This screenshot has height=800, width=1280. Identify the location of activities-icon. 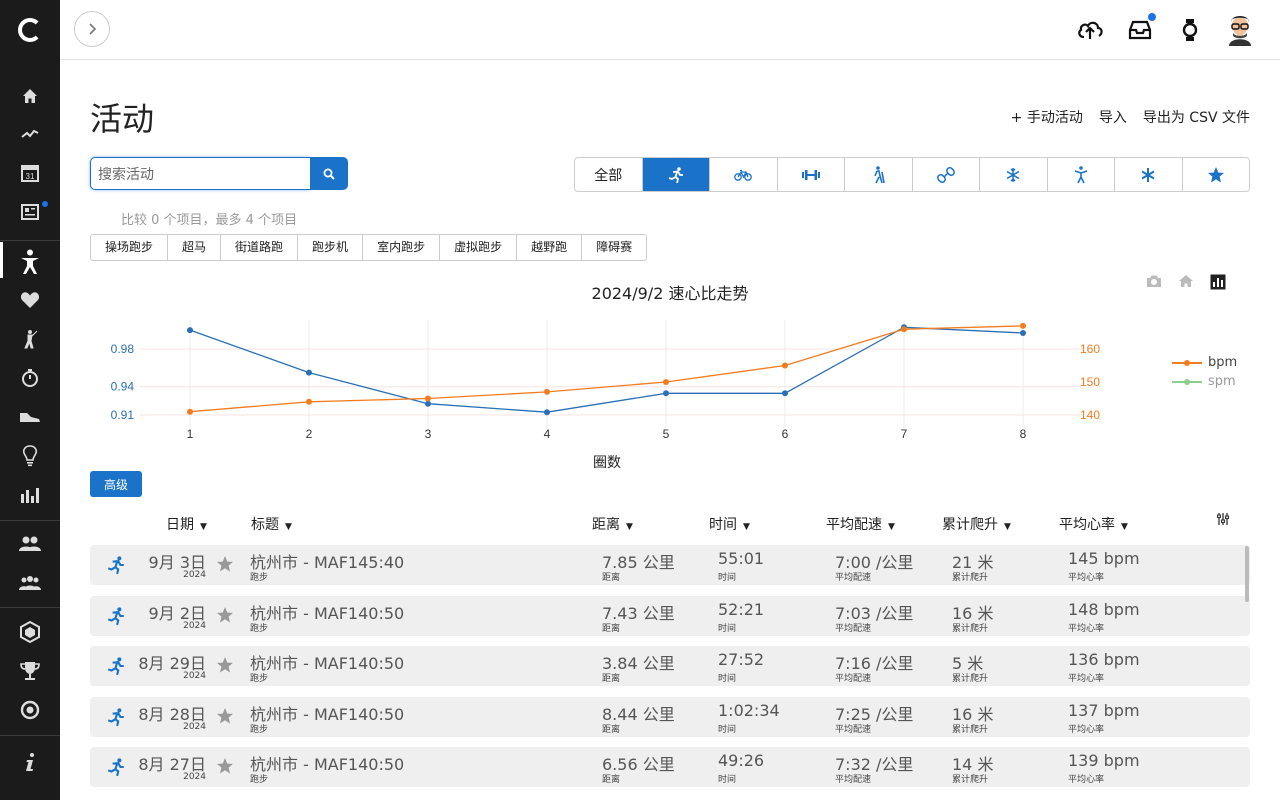
(30, 262).